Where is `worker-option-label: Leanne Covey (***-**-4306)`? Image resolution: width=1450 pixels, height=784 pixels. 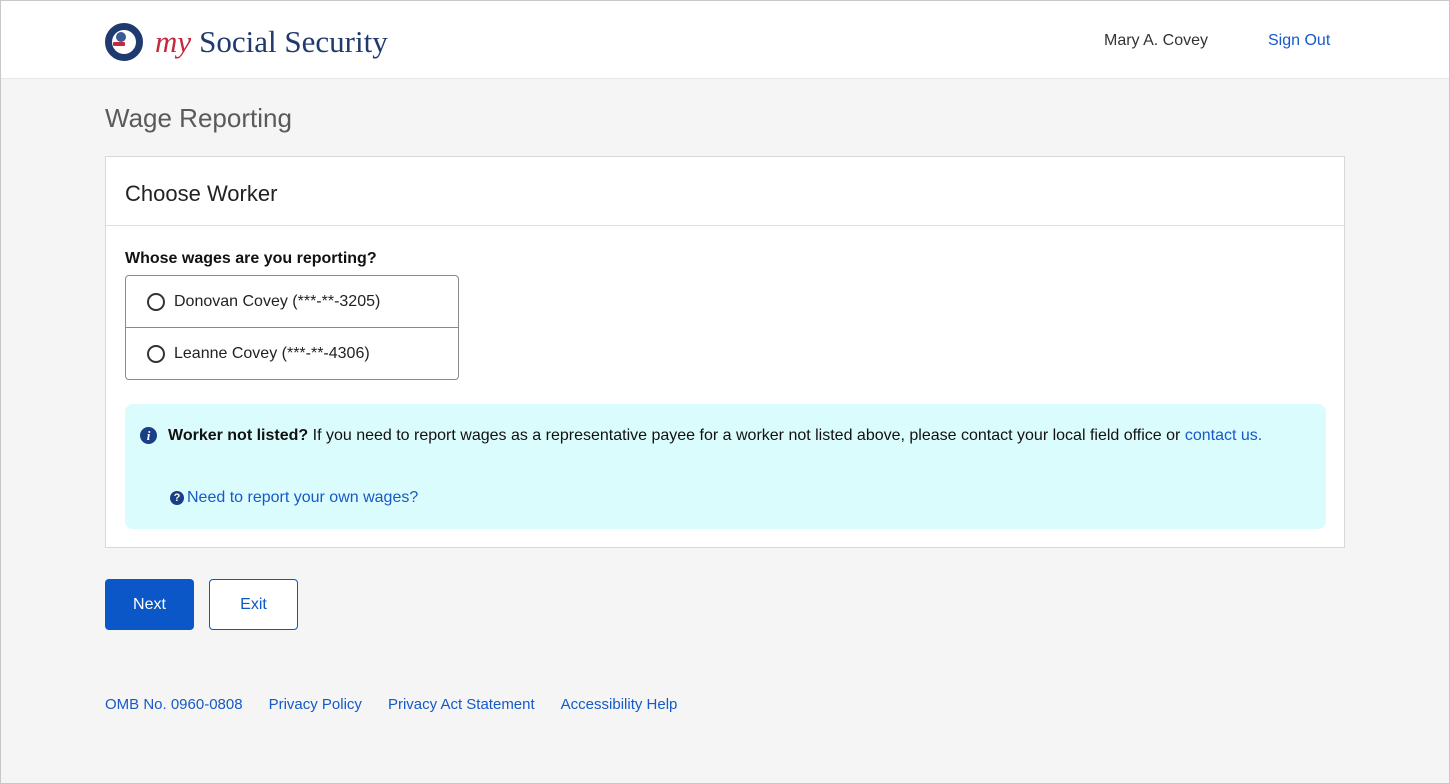
worker-option-label: Leanne Covey (***-**-4306) is located at coordinates (272, 353).